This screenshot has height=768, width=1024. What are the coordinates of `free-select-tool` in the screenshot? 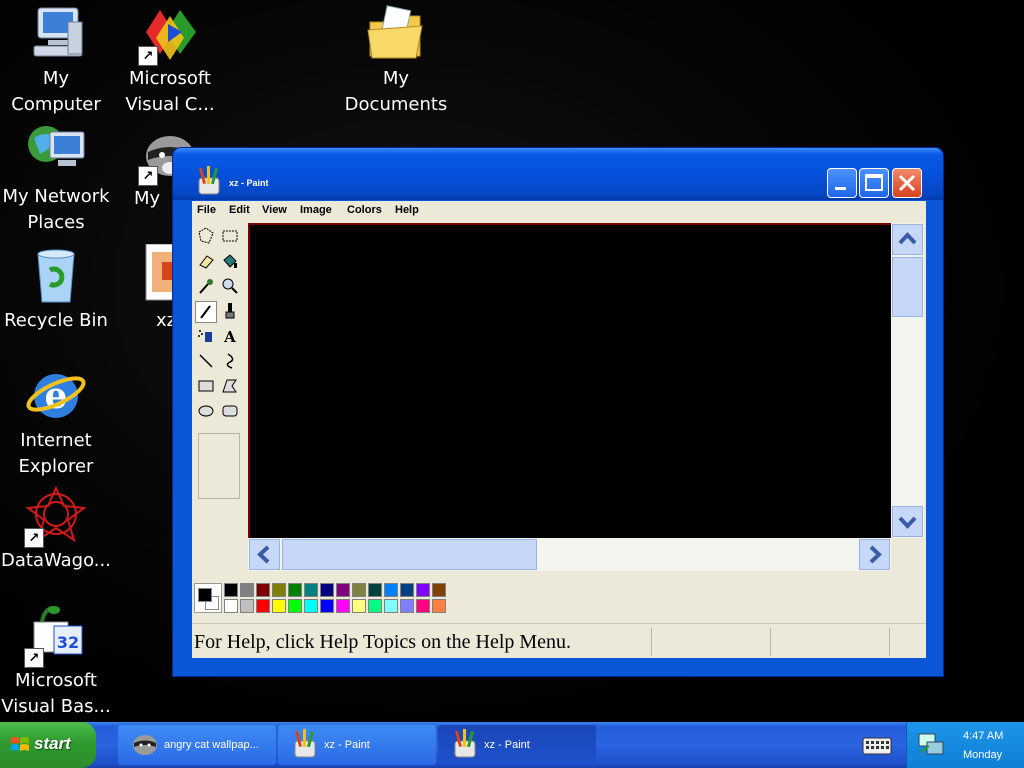 It's located at (206, 237).